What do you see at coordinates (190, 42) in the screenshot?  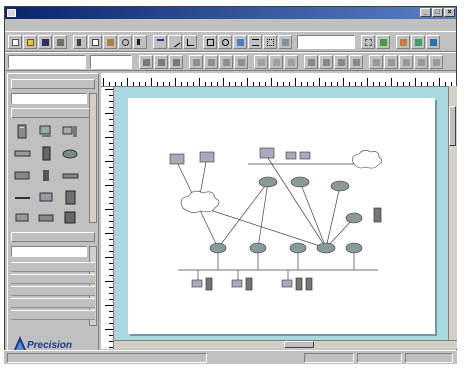 I see `connector-tool-button` at bounding box center [190, 42].